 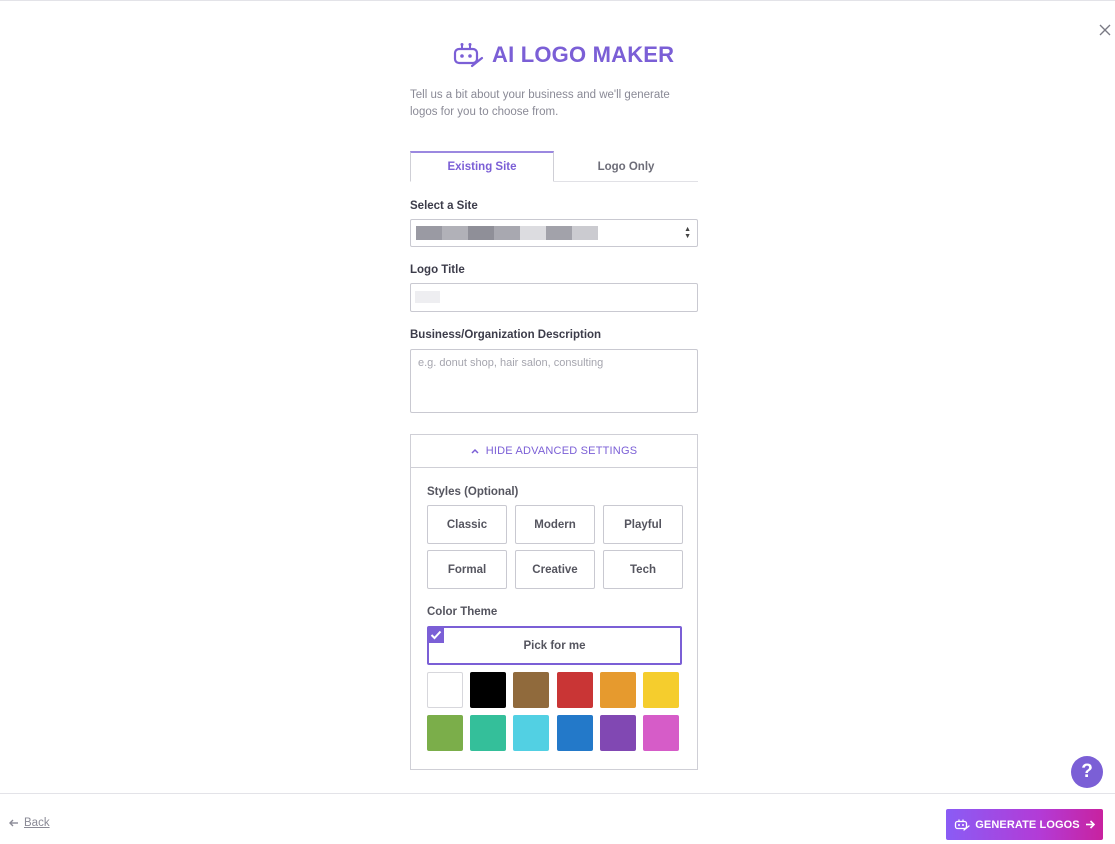 I want to click on pick-for-me-button: Pick for me, so click(x=554, y=645).